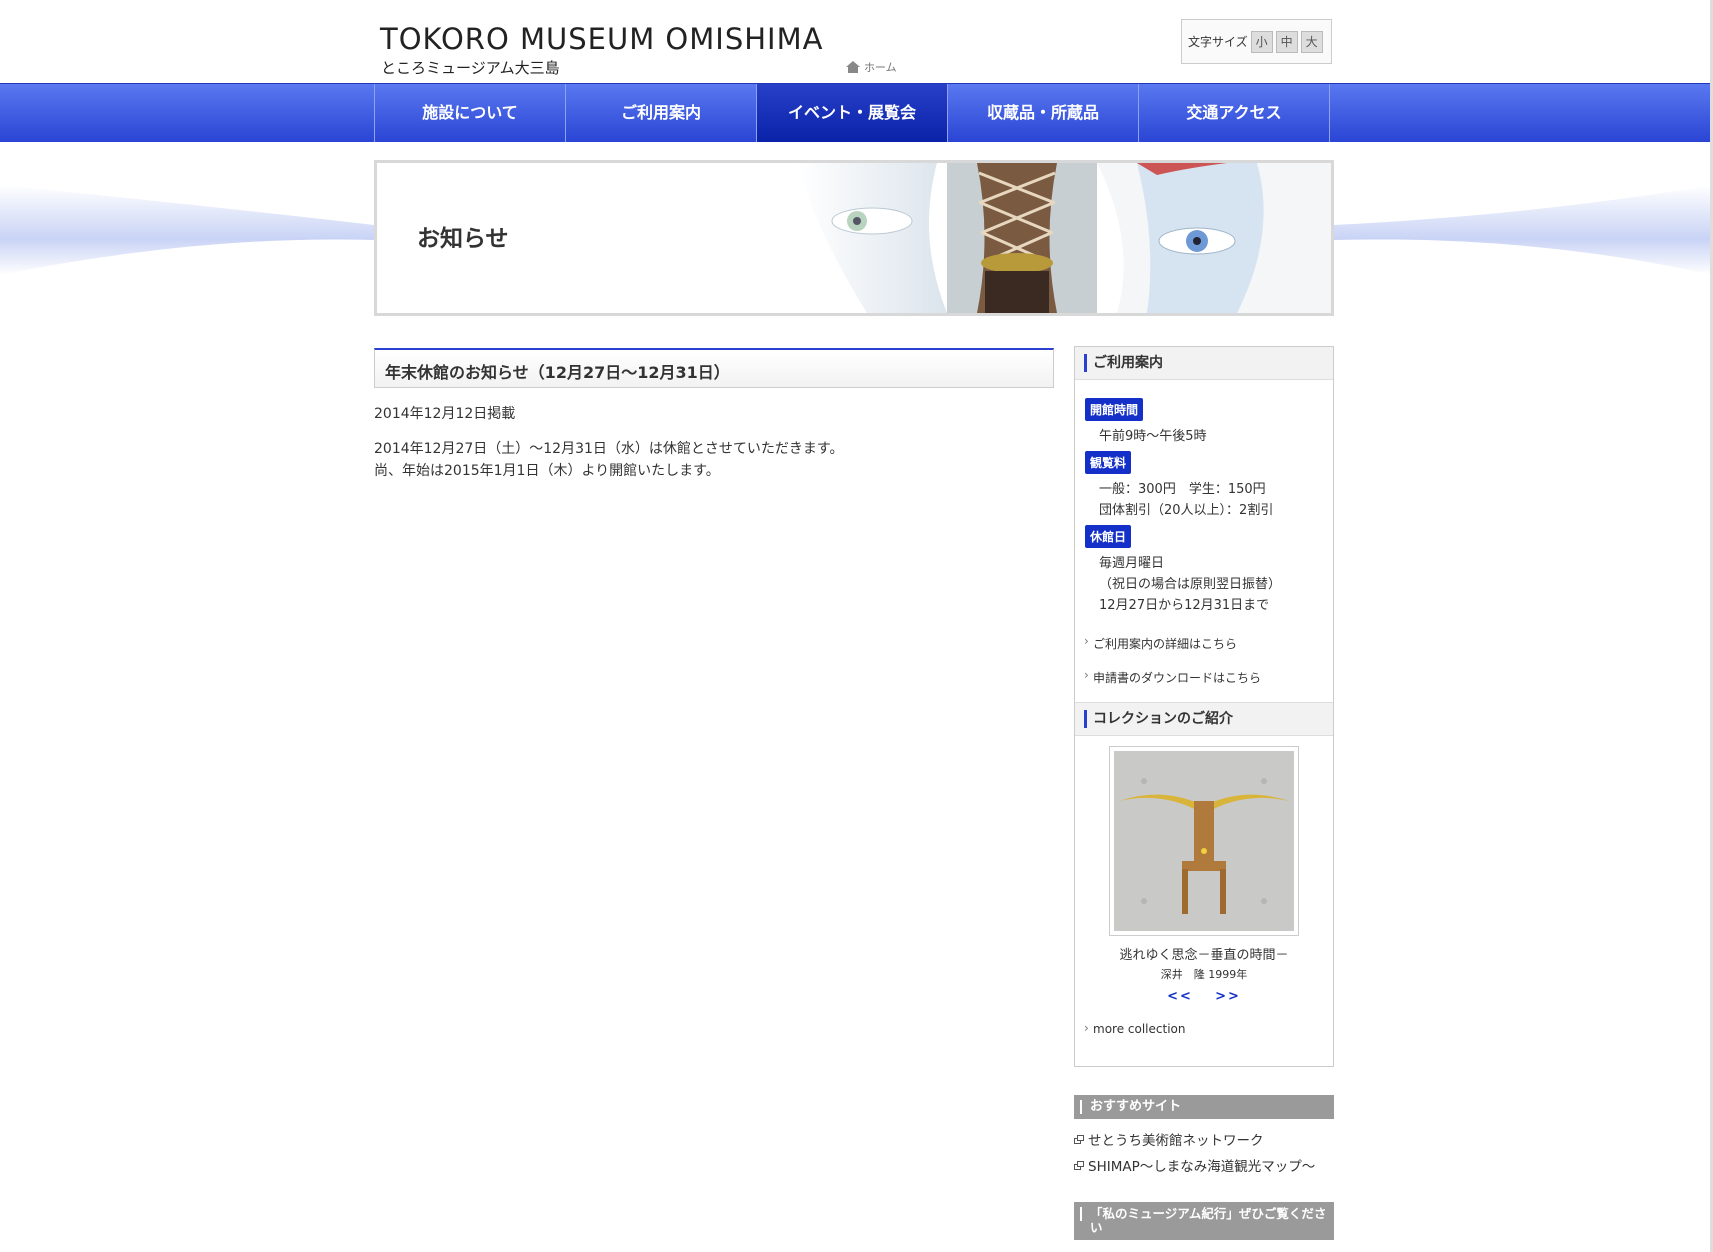  Describe the element at coordinates (1204, 719) in the screenshot. I see `collection-heading: コレクションのご紹介` at that location.